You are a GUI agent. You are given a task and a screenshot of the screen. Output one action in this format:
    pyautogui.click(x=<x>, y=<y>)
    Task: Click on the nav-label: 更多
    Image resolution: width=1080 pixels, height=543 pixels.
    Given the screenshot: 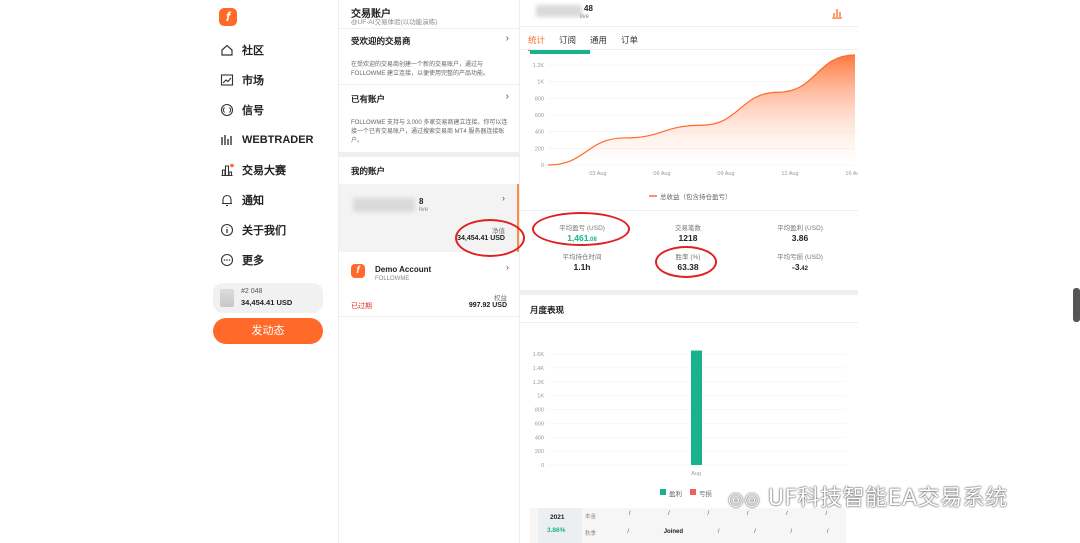 What is the action you would take?
    pyautogui.click(x=253, y=261)
    